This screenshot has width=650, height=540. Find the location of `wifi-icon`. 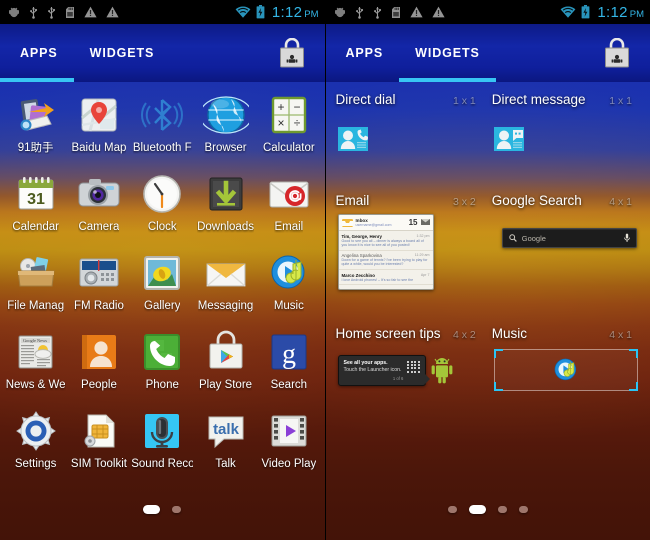

wifi-icon is located at coordinates (568, 12).